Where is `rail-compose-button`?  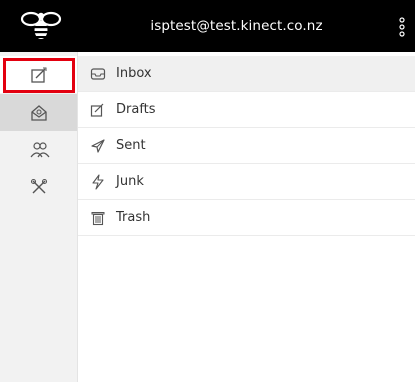
rail-compose-button is located at coordinates (38, 74).